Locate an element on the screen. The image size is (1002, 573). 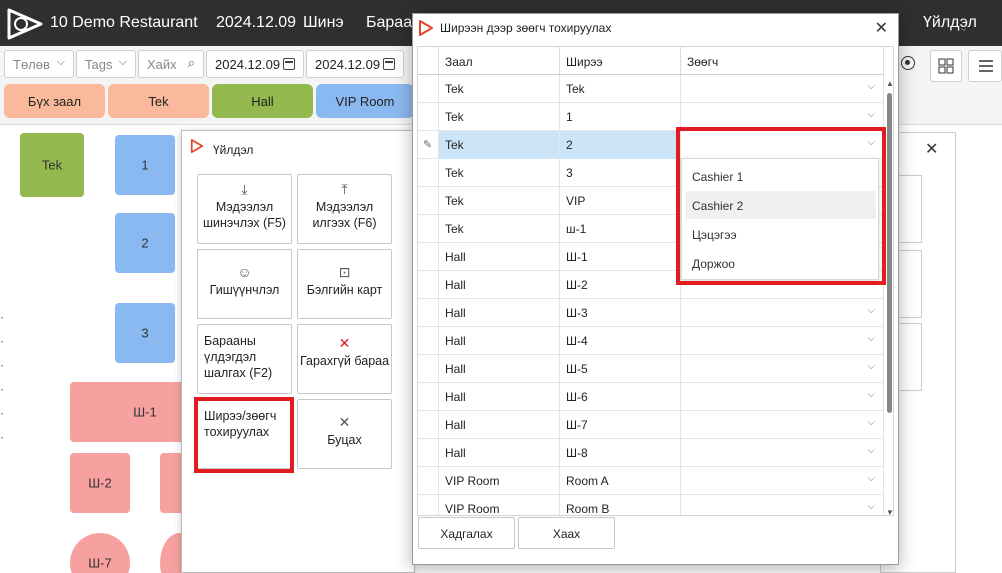
column-header-table: Ширээ is located at coordinates (620, 61).